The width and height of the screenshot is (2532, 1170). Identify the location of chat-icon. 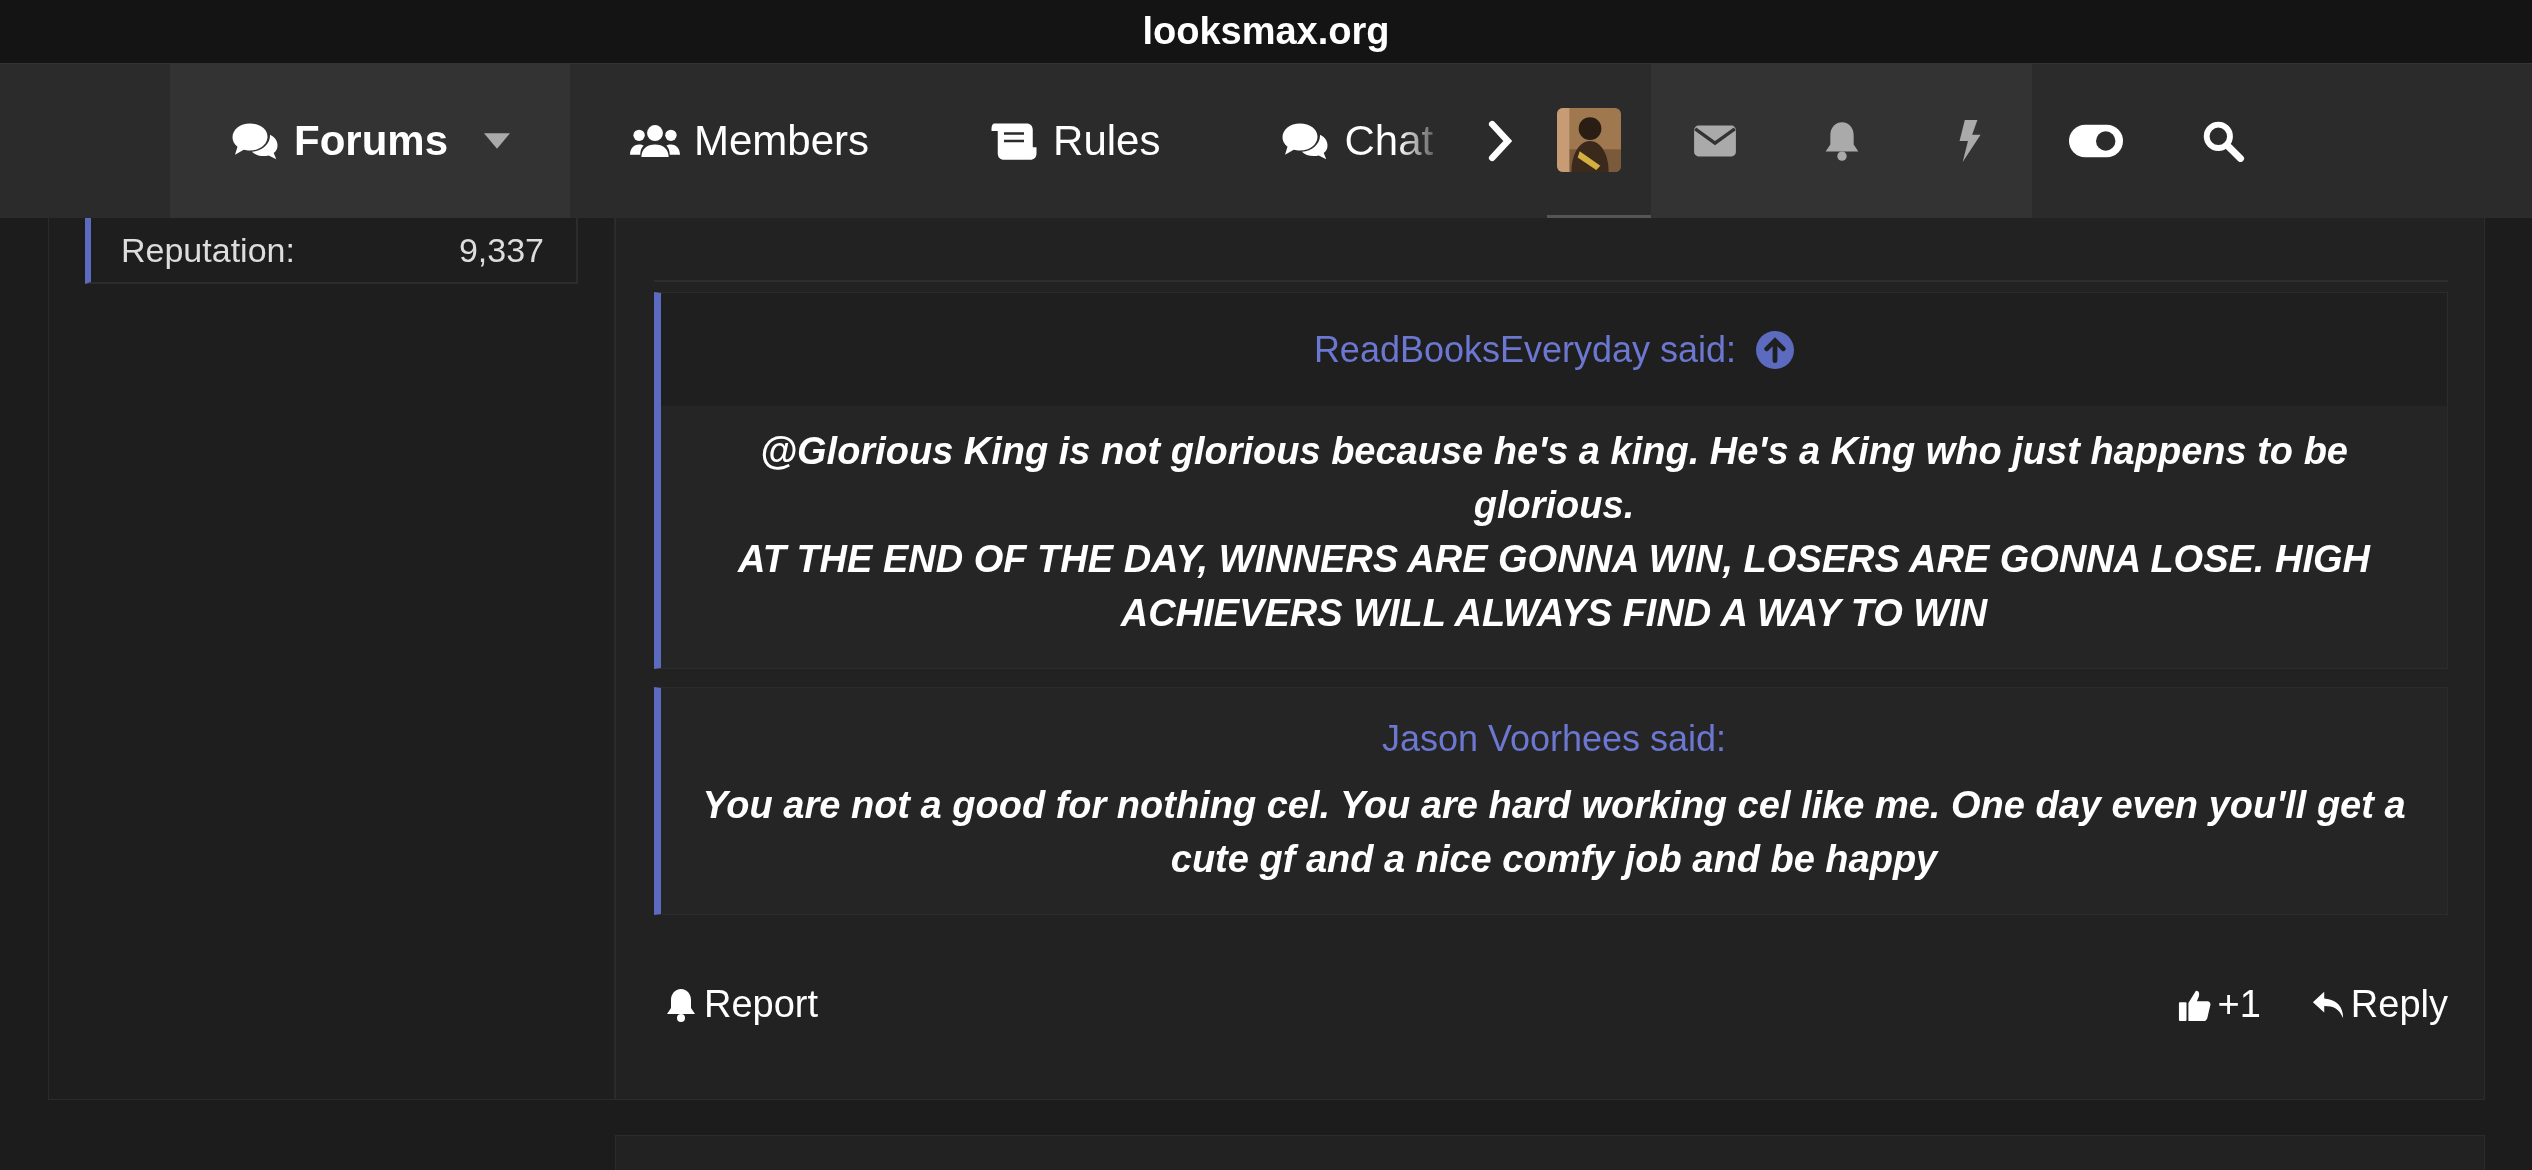
(255, 141).